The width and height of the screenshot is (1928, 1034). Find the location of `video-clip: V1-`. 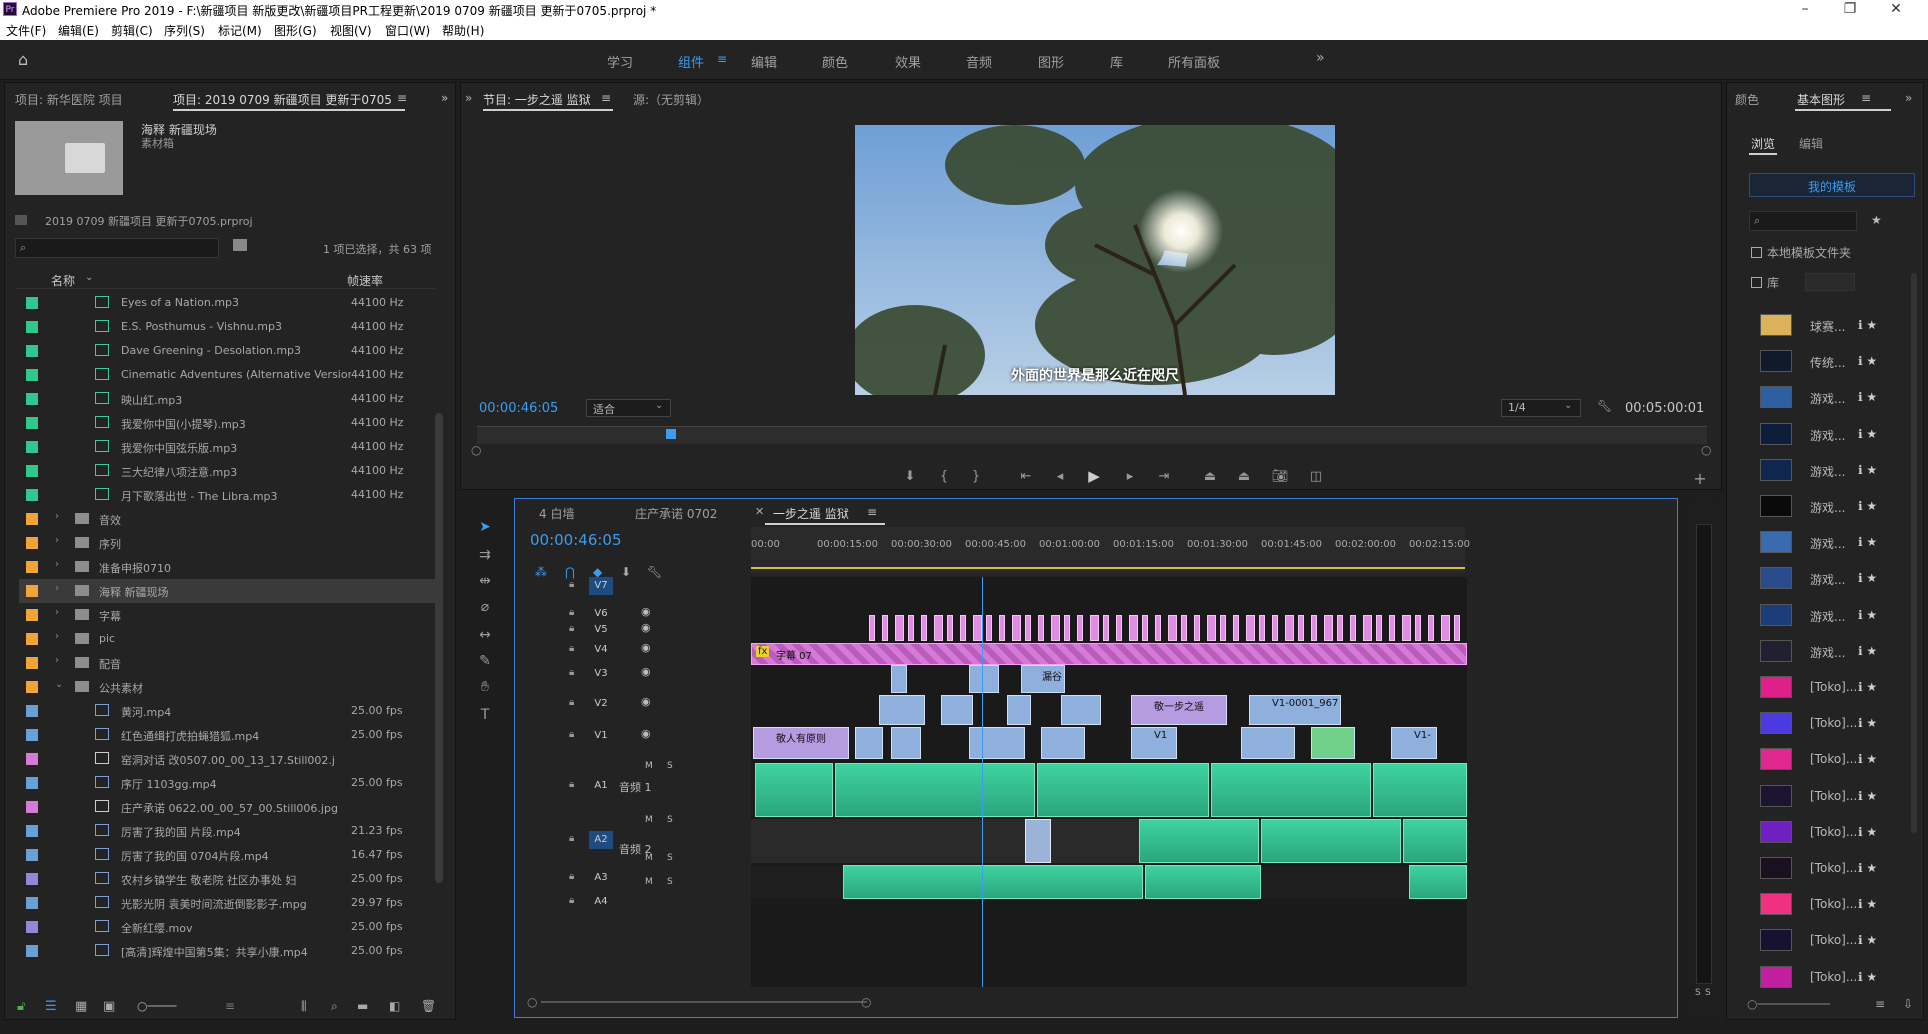

video-clip: V1- is located at coordinates (1414, 743).